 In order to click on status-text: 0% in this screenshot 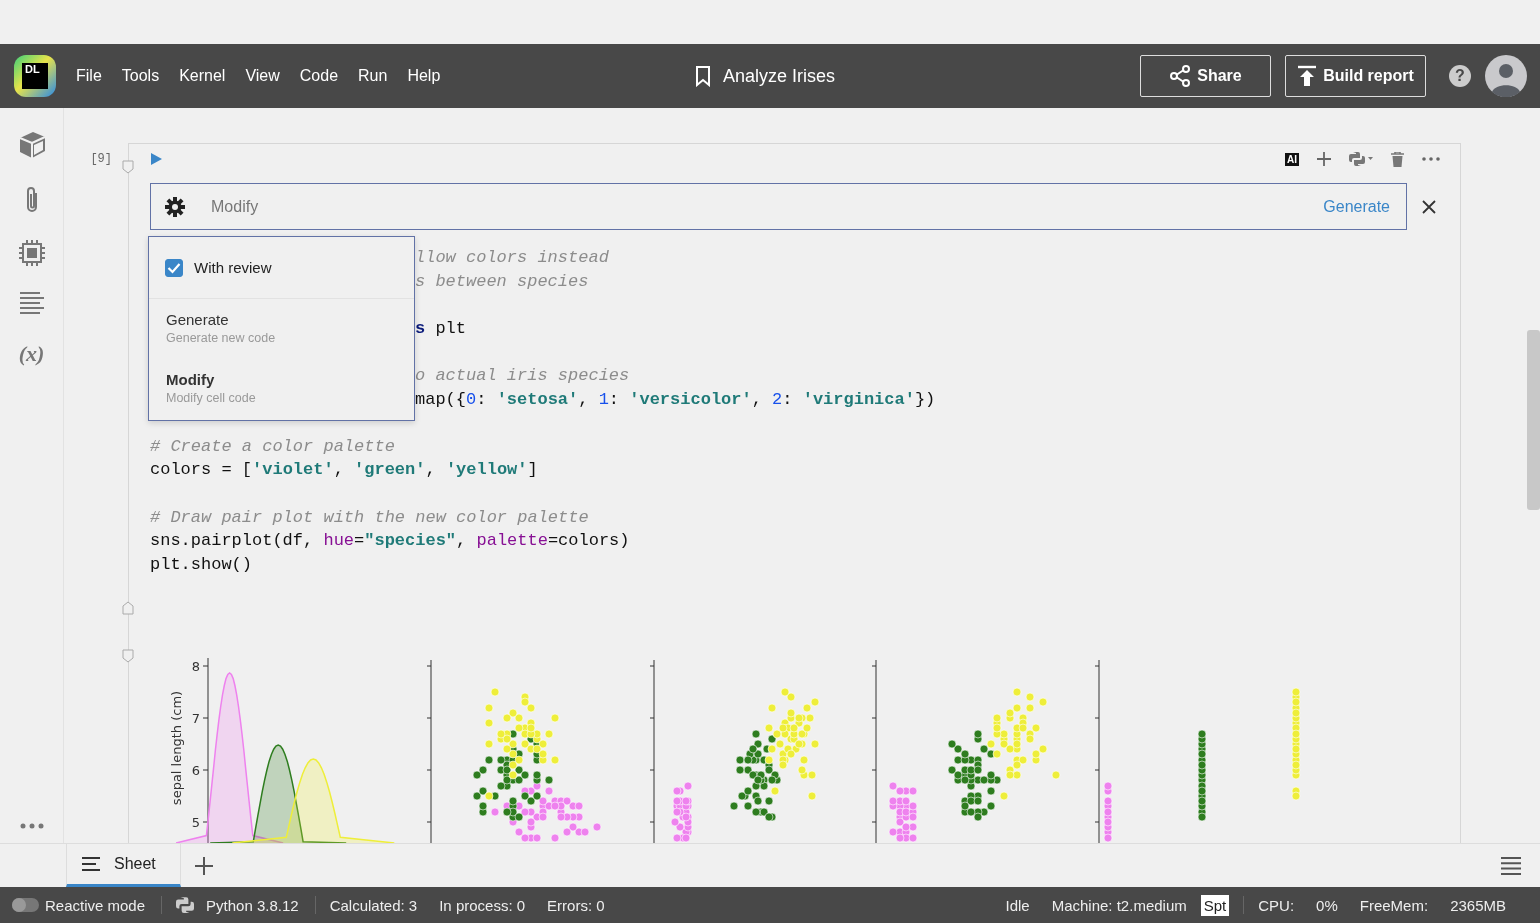, I will do `click(1327, 905)`.